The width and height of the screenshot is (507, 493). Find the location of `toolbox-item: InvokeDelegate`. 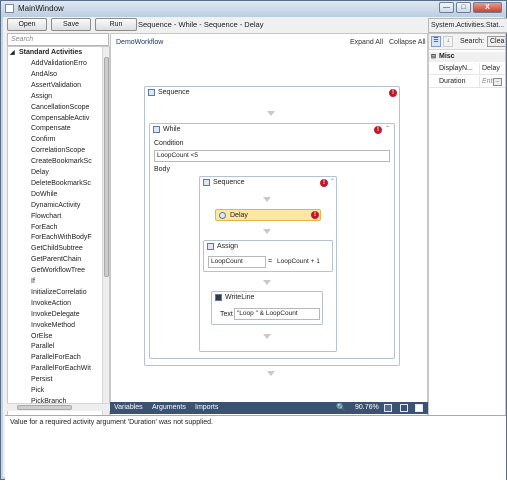

toolbox-item: InvokeDelegate is located at coordinates (67, 315).